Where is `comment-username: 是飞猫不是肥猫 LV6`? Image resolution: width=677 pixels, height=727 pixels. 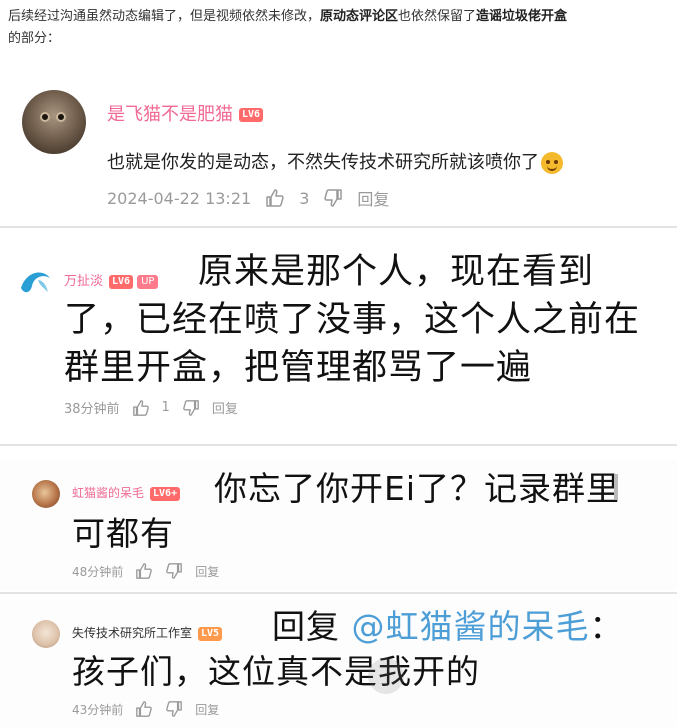
comment-username: 是飞猫不是肥猫 LV6 is located at coordinates (185, 113).